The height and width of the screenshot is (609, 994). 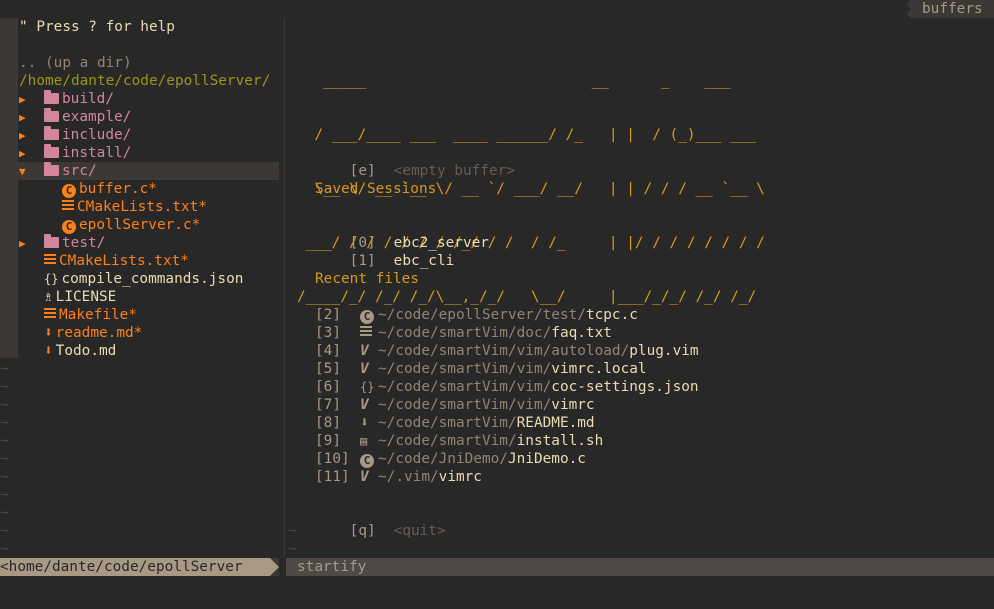 I want to click on tabline: buffers, so click(x=497, y=9).